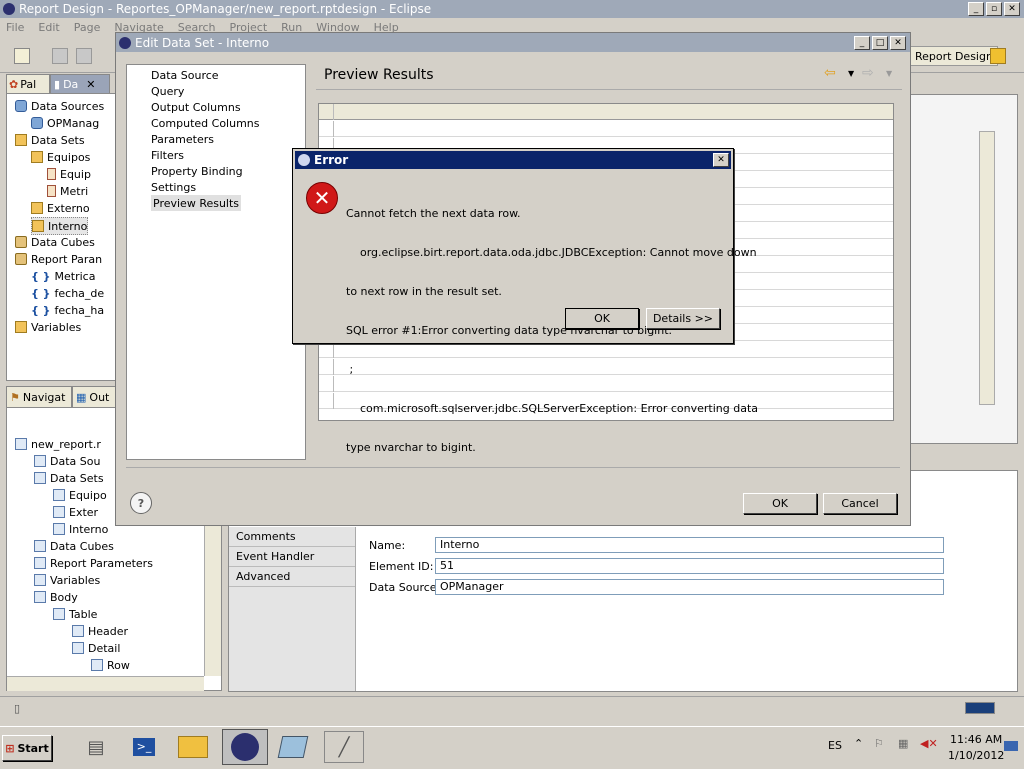 This screenshot has height=769, width=1024. What do you see at coordinates (196, 203) in the screenshot?
I see `dialog-nav-item: Preview Results` at bounding box center [196, 203].